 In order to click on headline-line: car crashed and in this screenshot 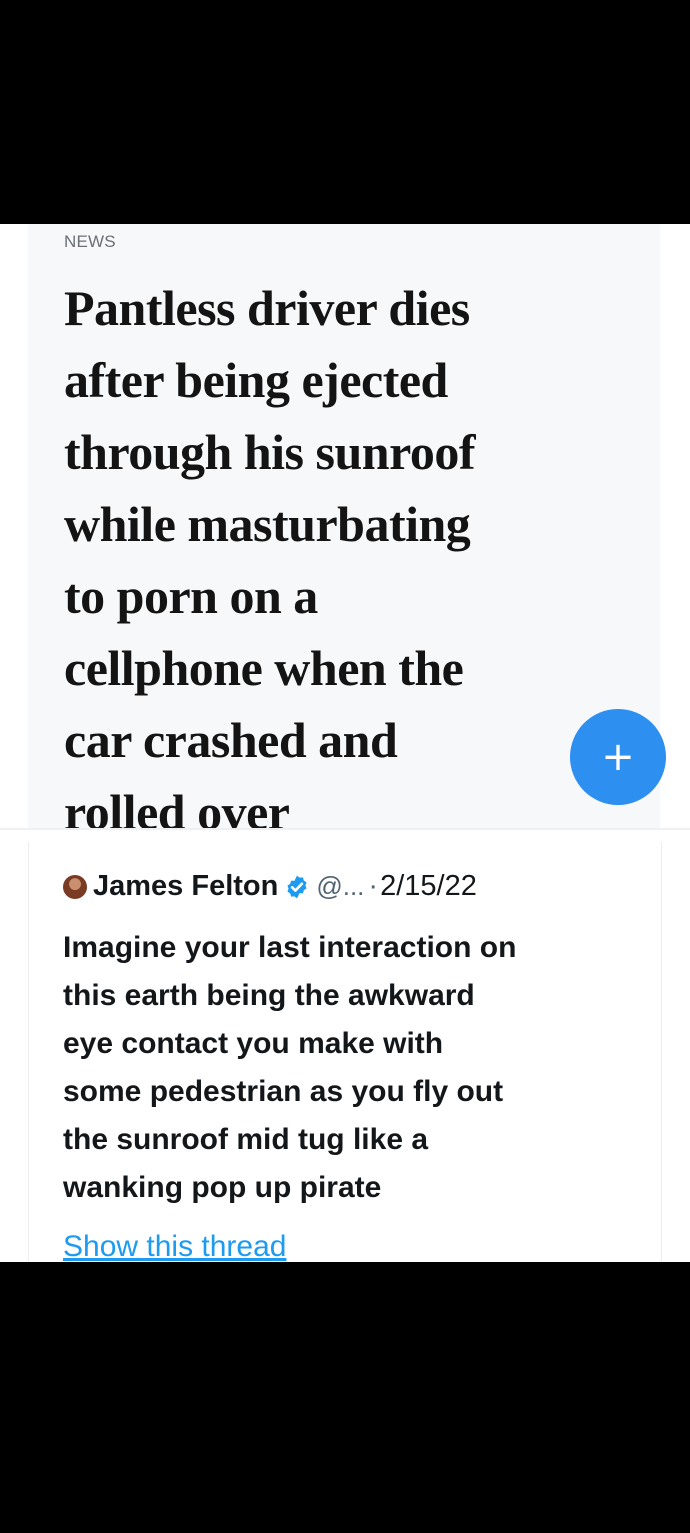, I will do `click(231, 740)`.